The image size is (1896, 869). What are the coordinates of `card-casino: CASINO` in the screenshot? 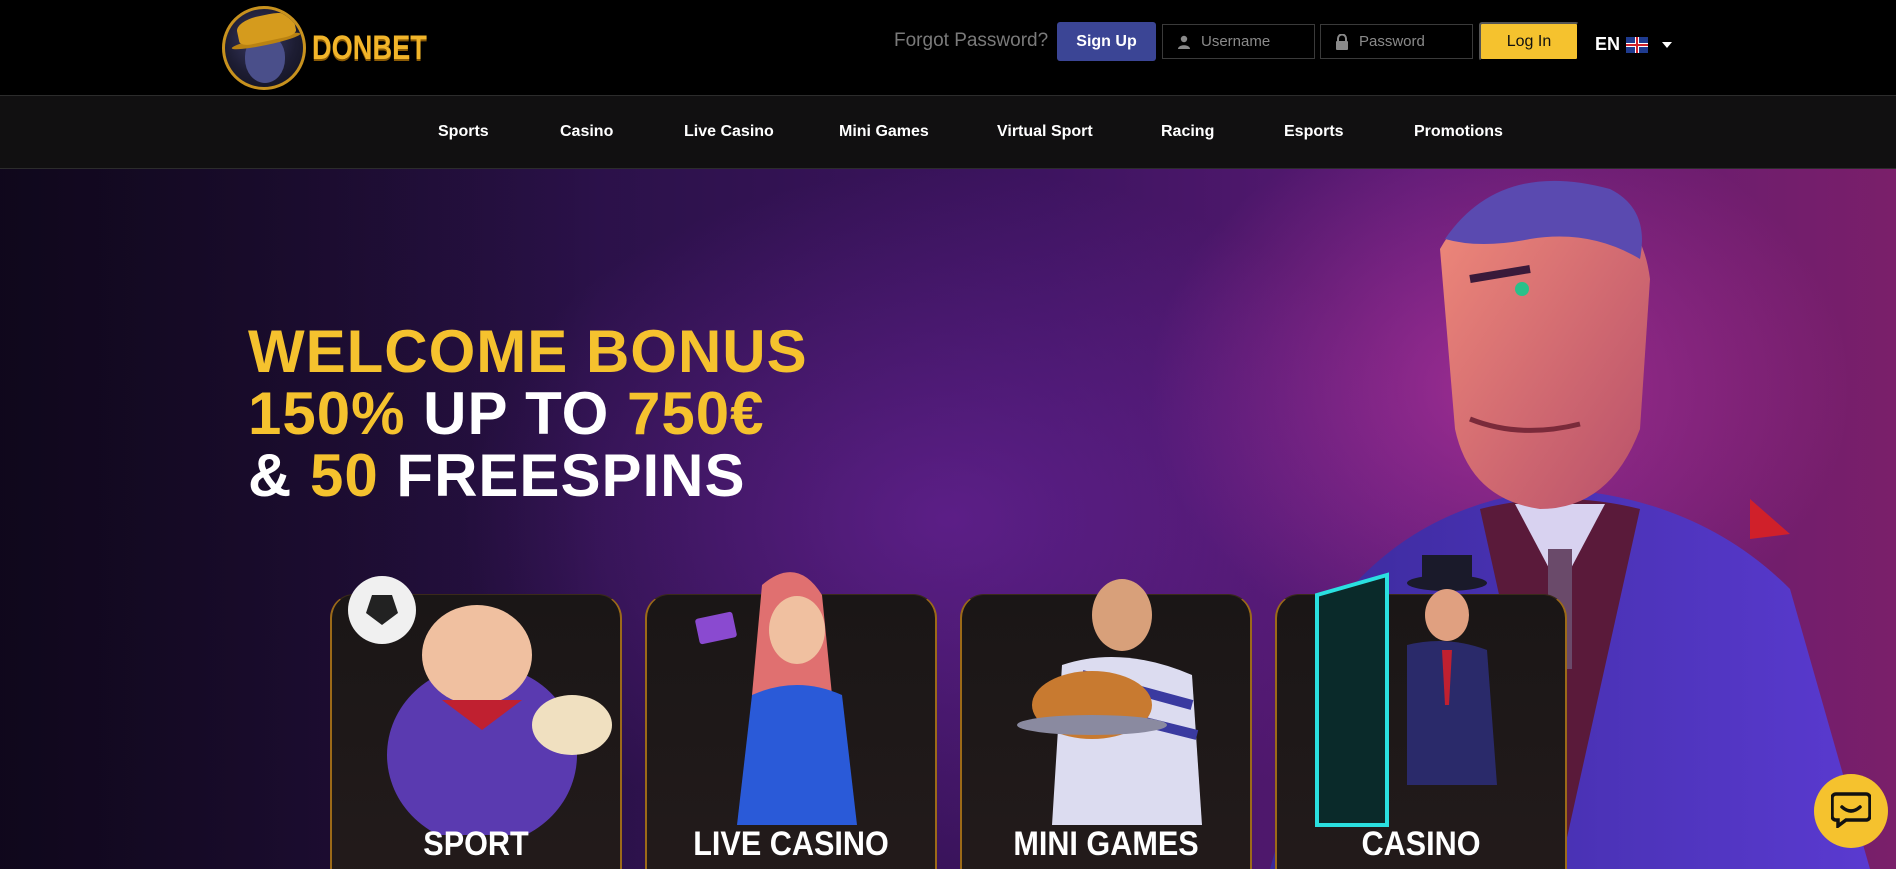 It's located at (1421, 712).